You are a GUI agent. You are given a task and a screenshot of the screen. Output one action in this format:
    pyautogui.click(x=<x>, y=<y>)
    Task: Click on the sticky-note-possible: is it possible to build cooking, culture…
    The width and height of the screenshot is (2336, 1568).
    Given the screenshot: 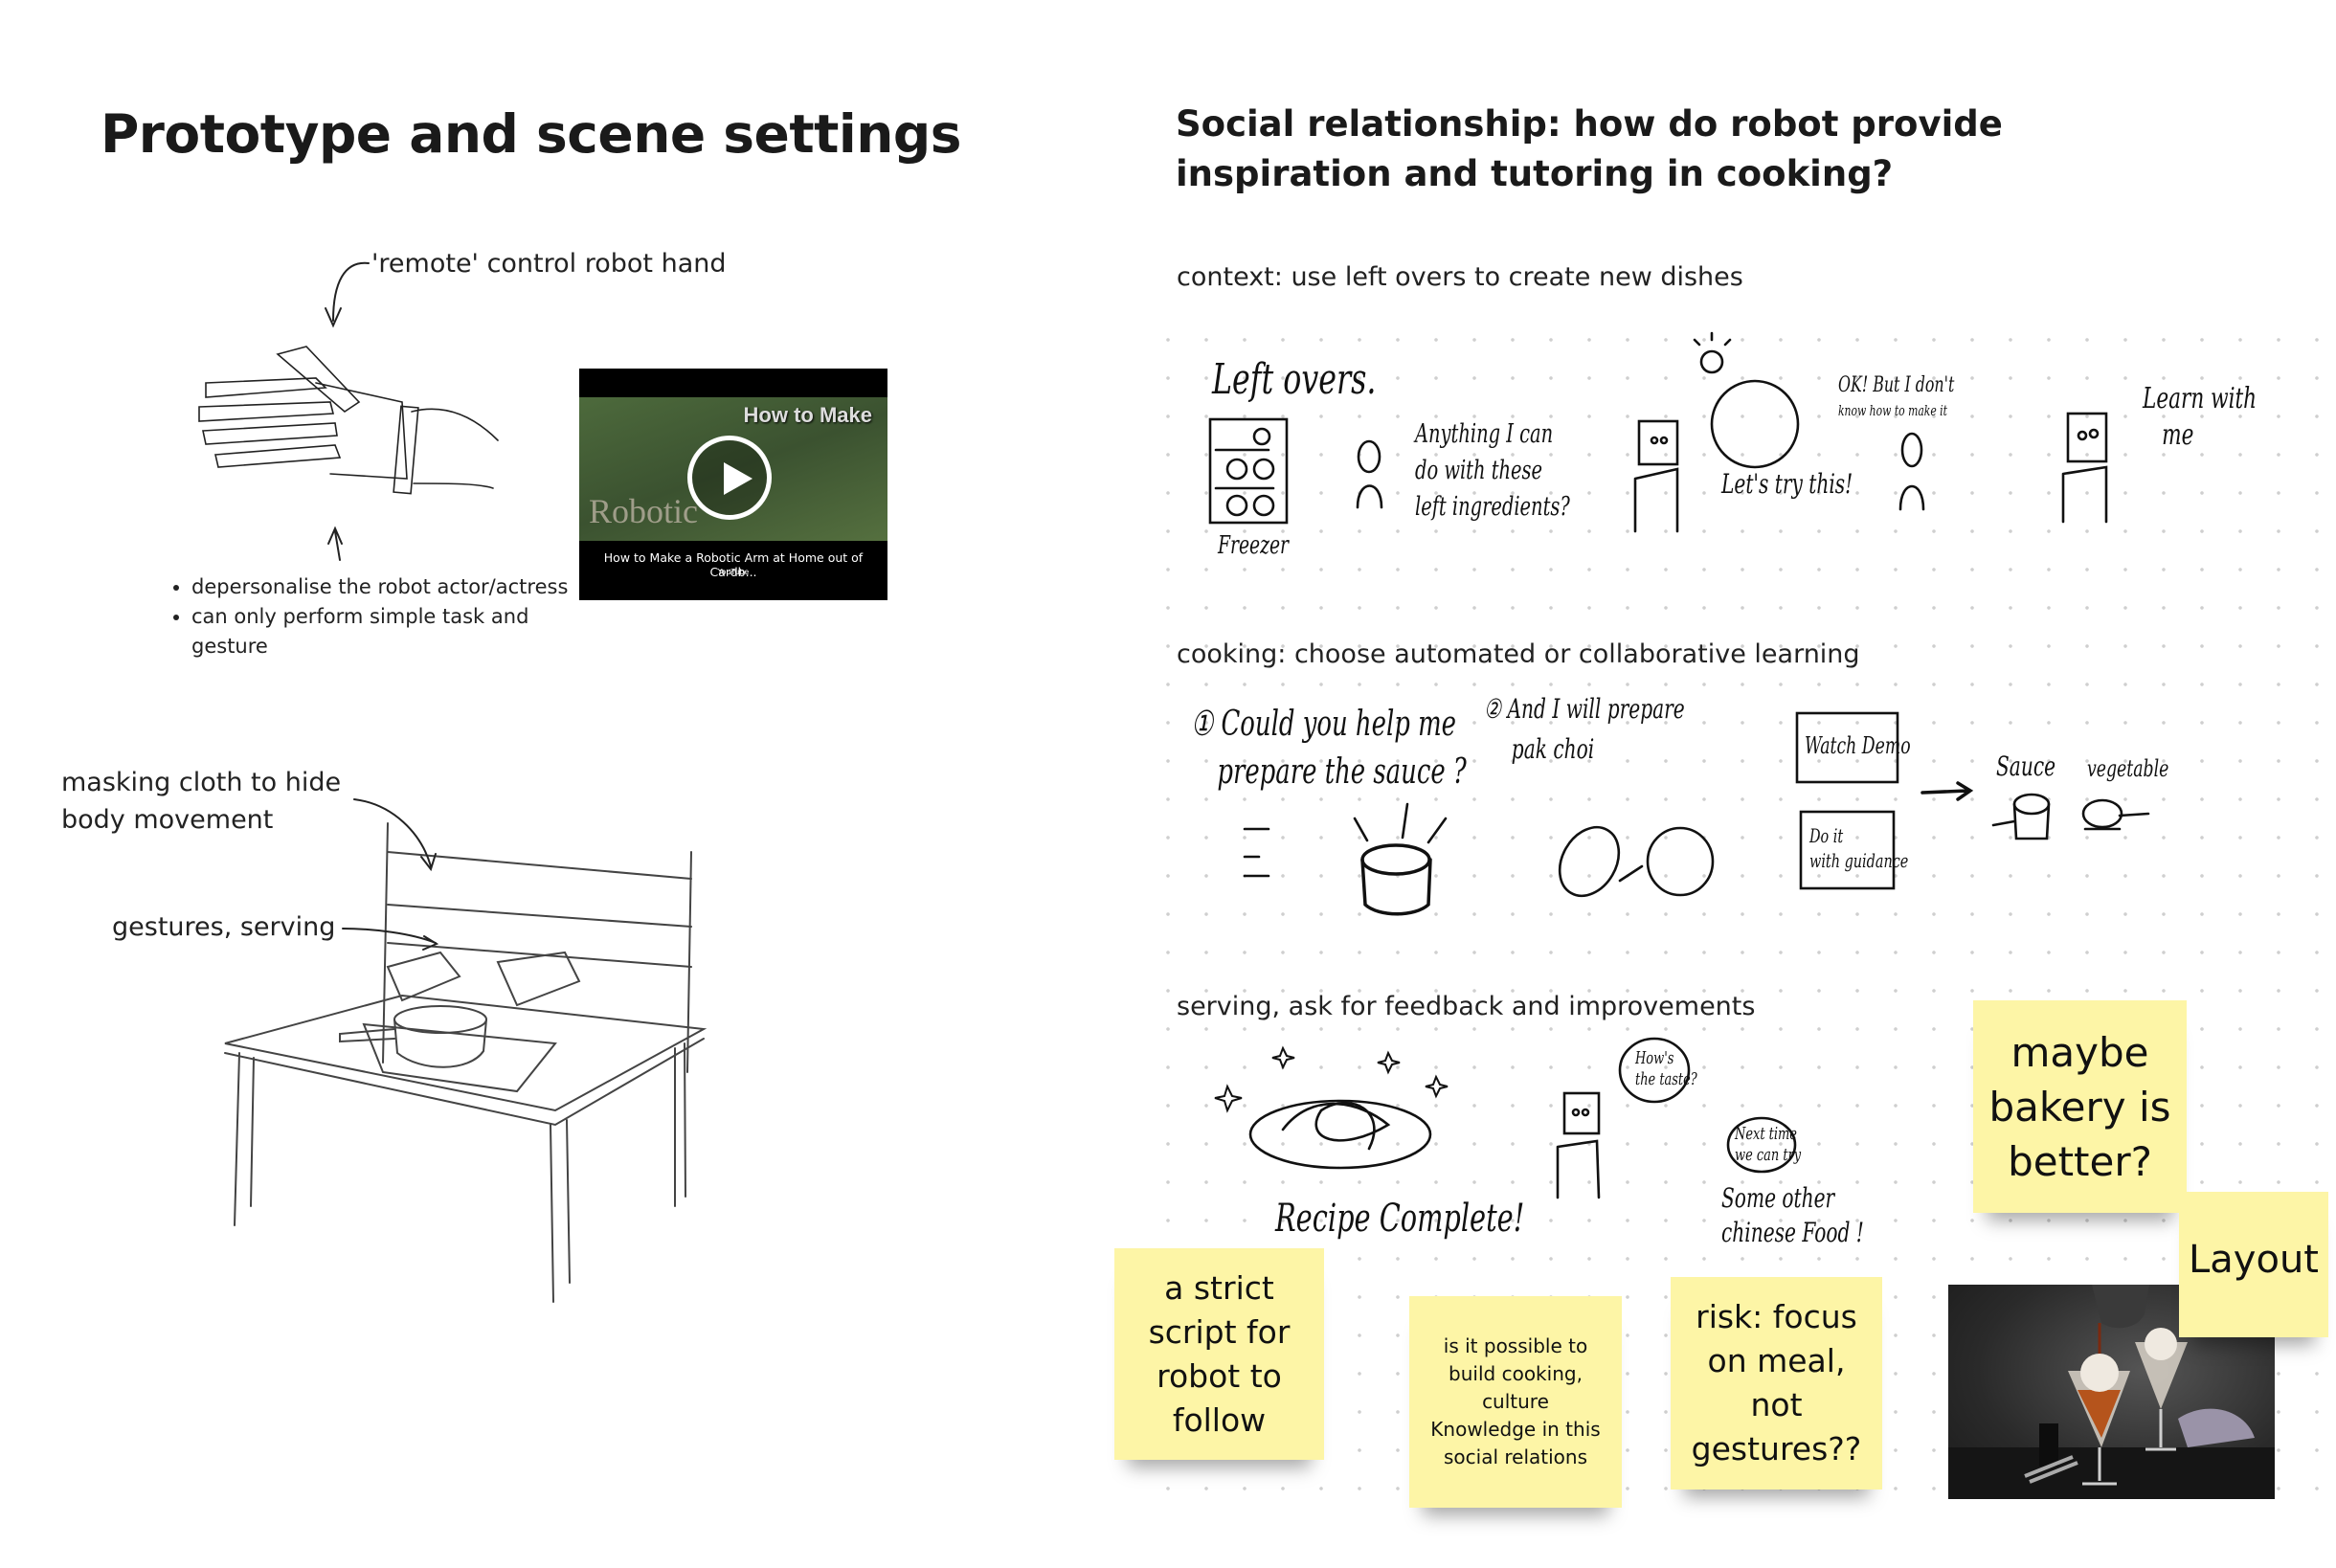 What is the action you would take?
    pyautogui.click(x=1516, y=1402)
    